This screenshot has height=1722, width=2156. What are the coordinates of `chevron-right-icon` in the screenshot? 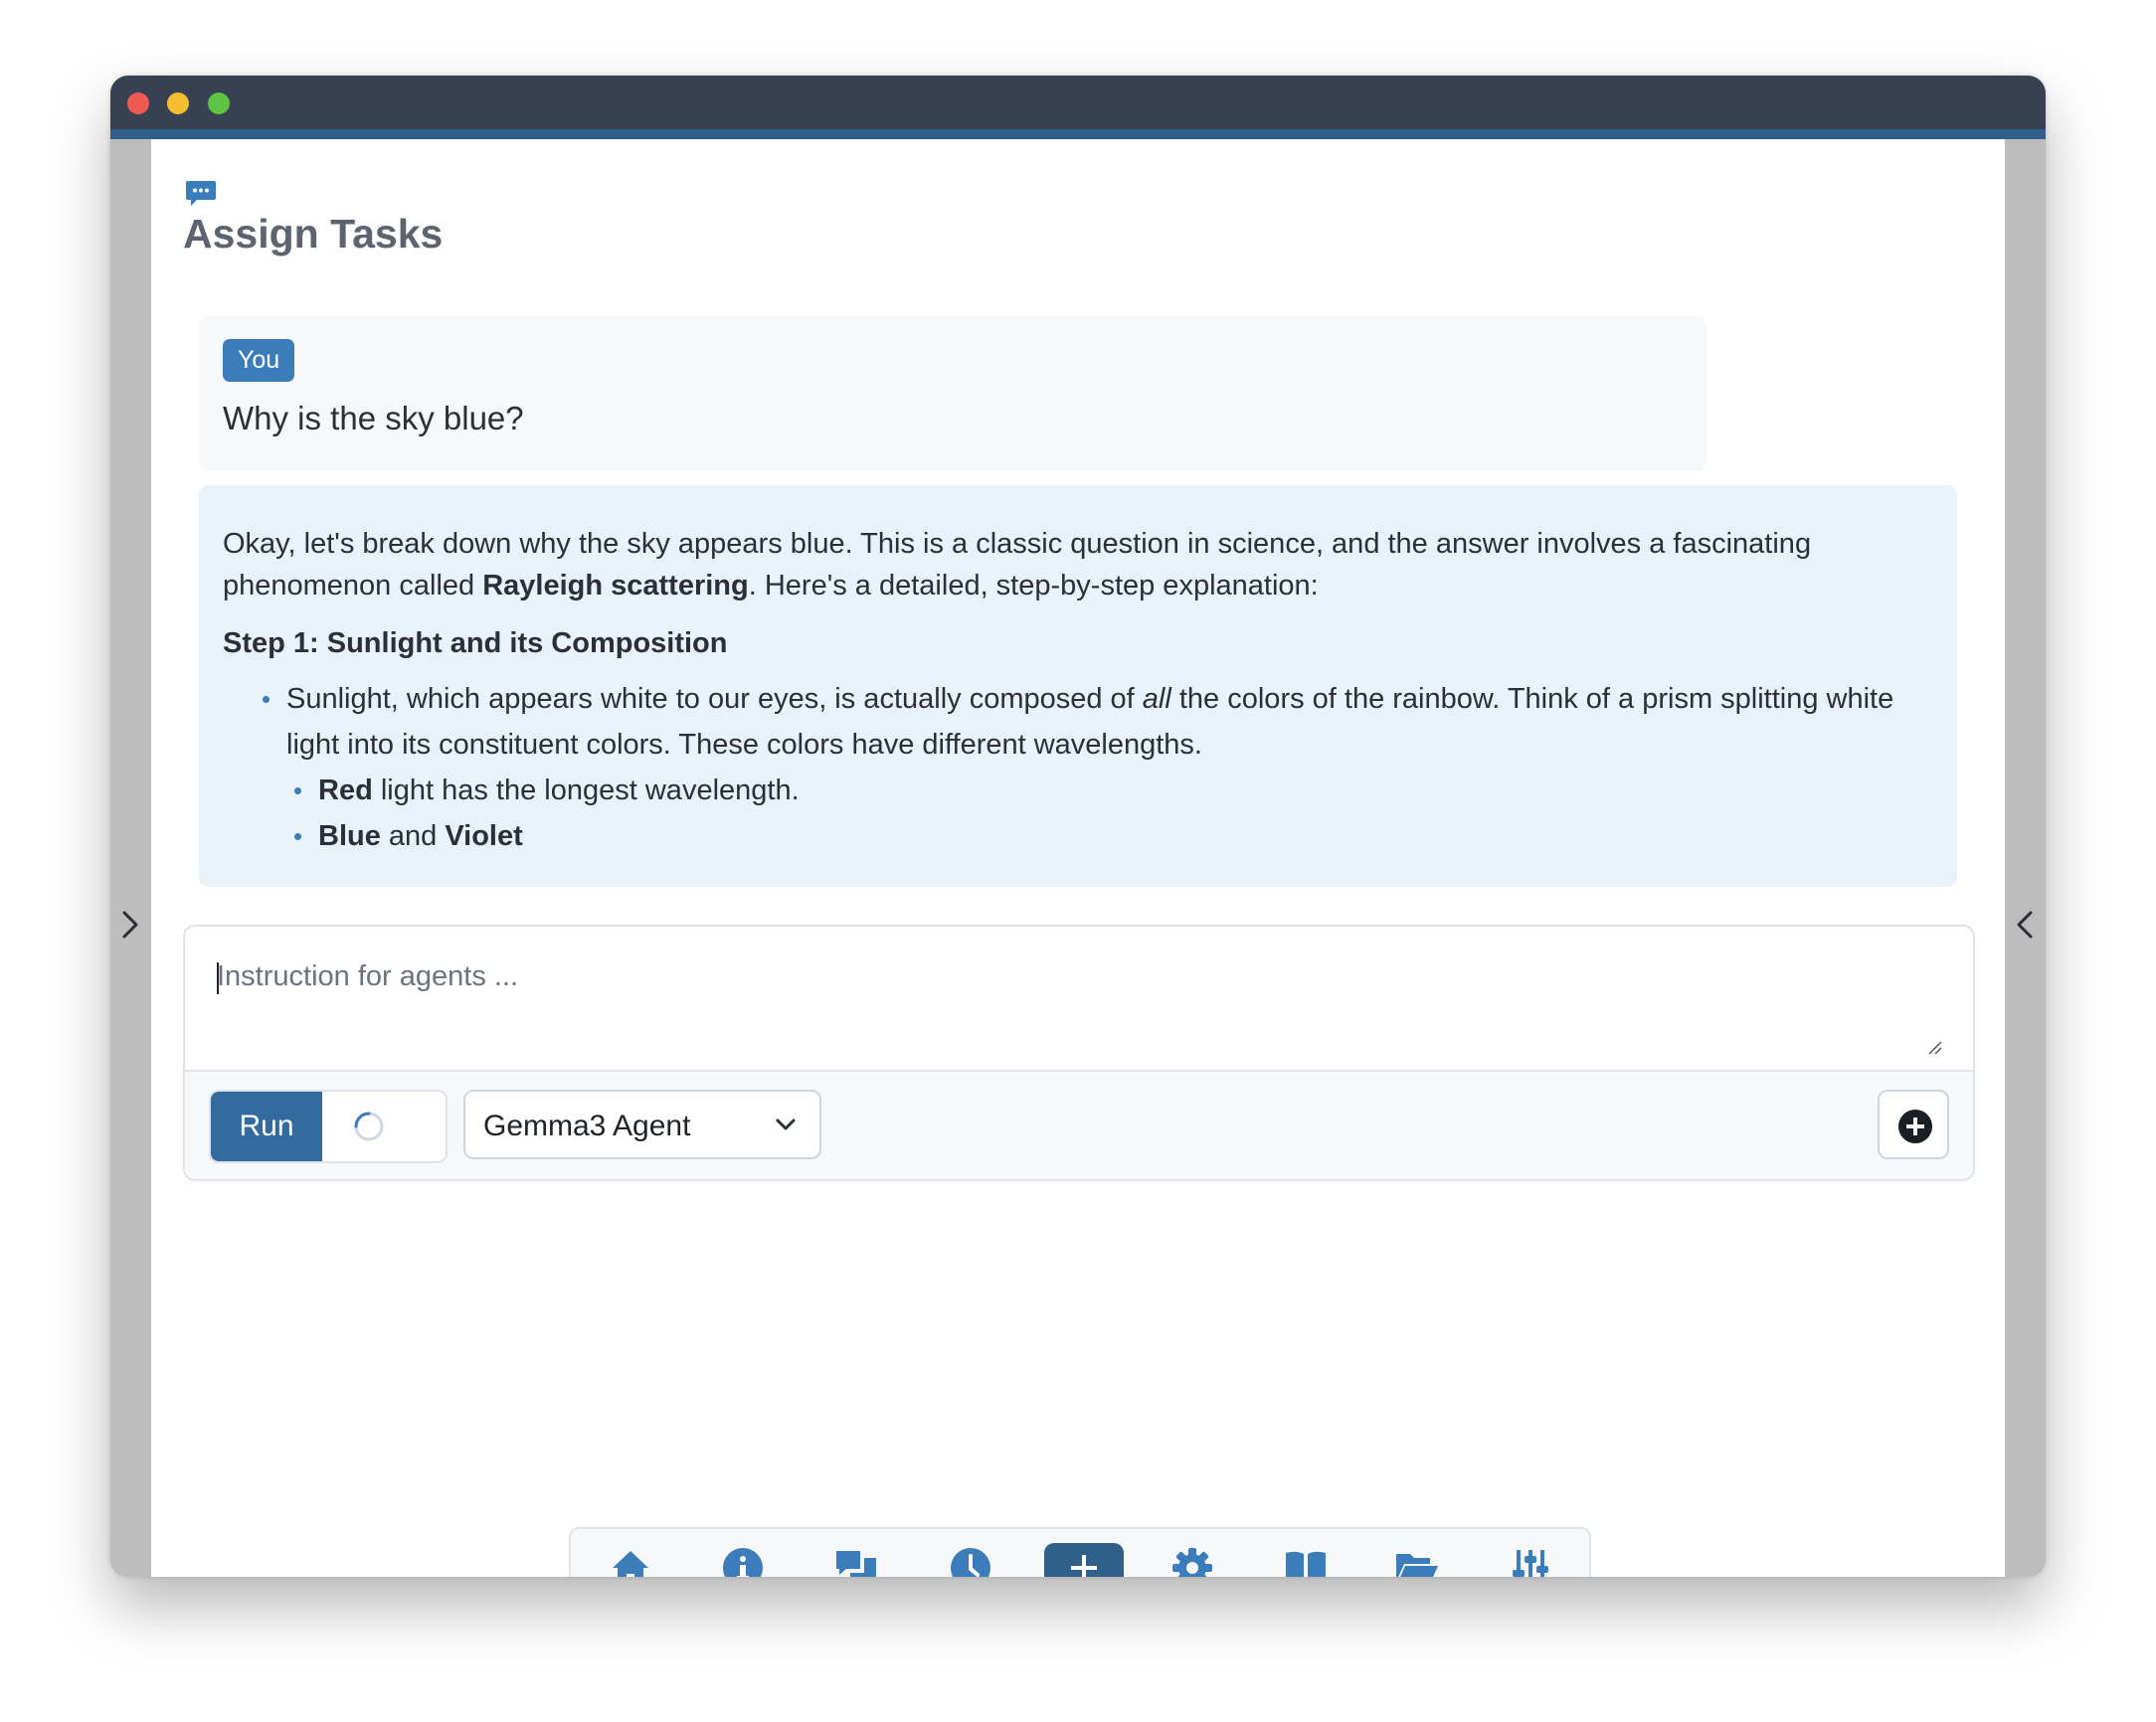 It's located at (130, 925).